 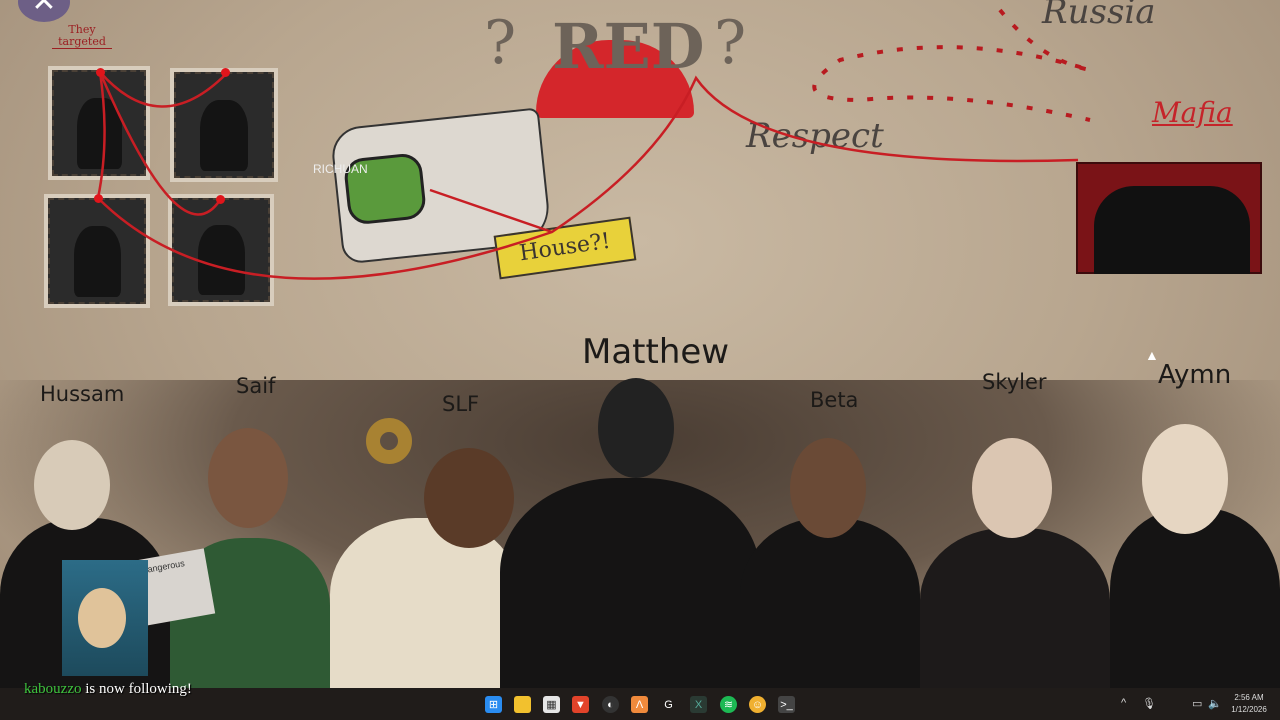 What do you see at coordinates (786, 704) in the screenshot?
I see `terminal-icon: >_` at bounding box center [786, 704].